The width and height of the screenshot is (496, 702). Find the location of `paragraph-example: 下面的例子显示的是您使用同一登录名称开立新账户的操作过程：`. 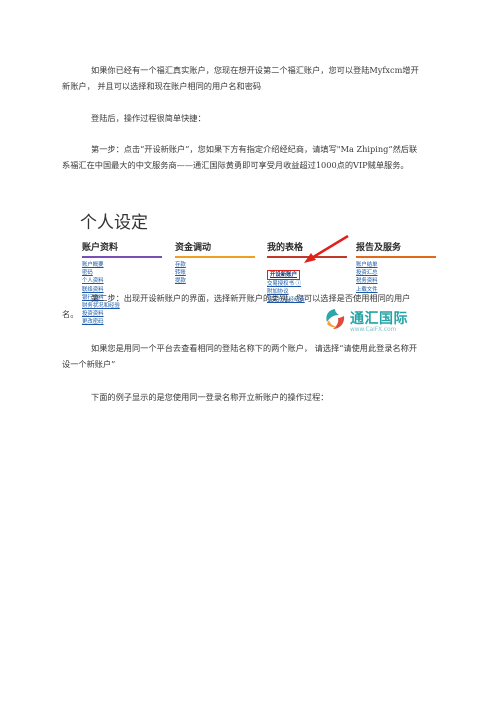

paragraph-example: 下面的例子显示的是您使用同一登录名称开立新账户的操作过程： is located at coordinates (210, 397).